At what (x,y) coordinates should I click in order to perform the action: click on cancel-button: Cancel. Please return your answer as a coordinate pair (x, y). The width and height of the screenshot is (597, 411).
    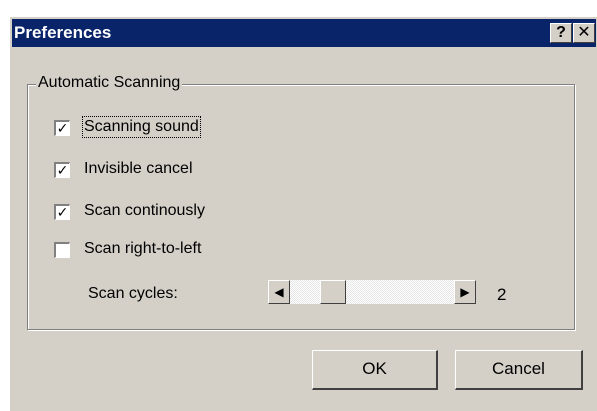
    Looking at the image, I should click on (519, 370).